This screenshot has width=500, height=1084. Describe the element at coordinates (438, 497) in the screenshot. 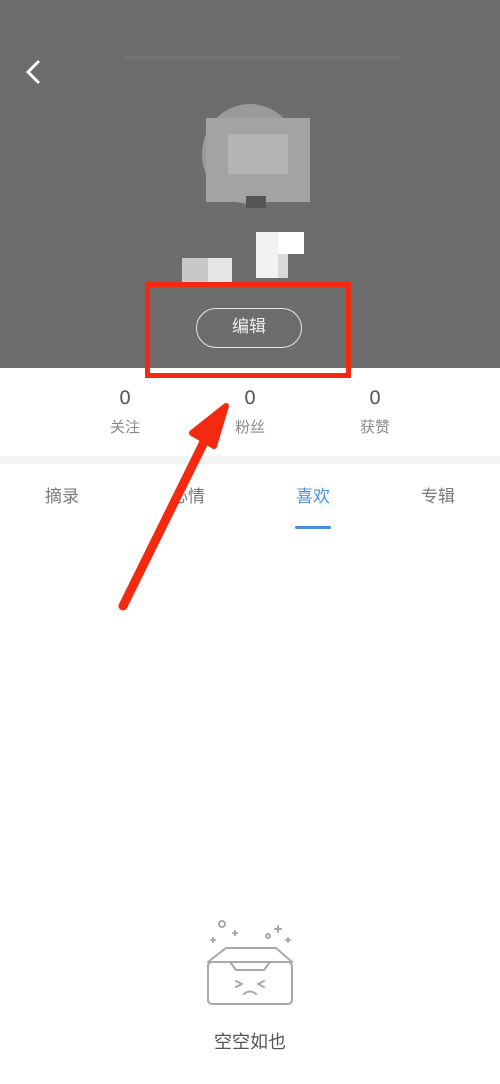

I see `tab-albums: 专辑` at that location.